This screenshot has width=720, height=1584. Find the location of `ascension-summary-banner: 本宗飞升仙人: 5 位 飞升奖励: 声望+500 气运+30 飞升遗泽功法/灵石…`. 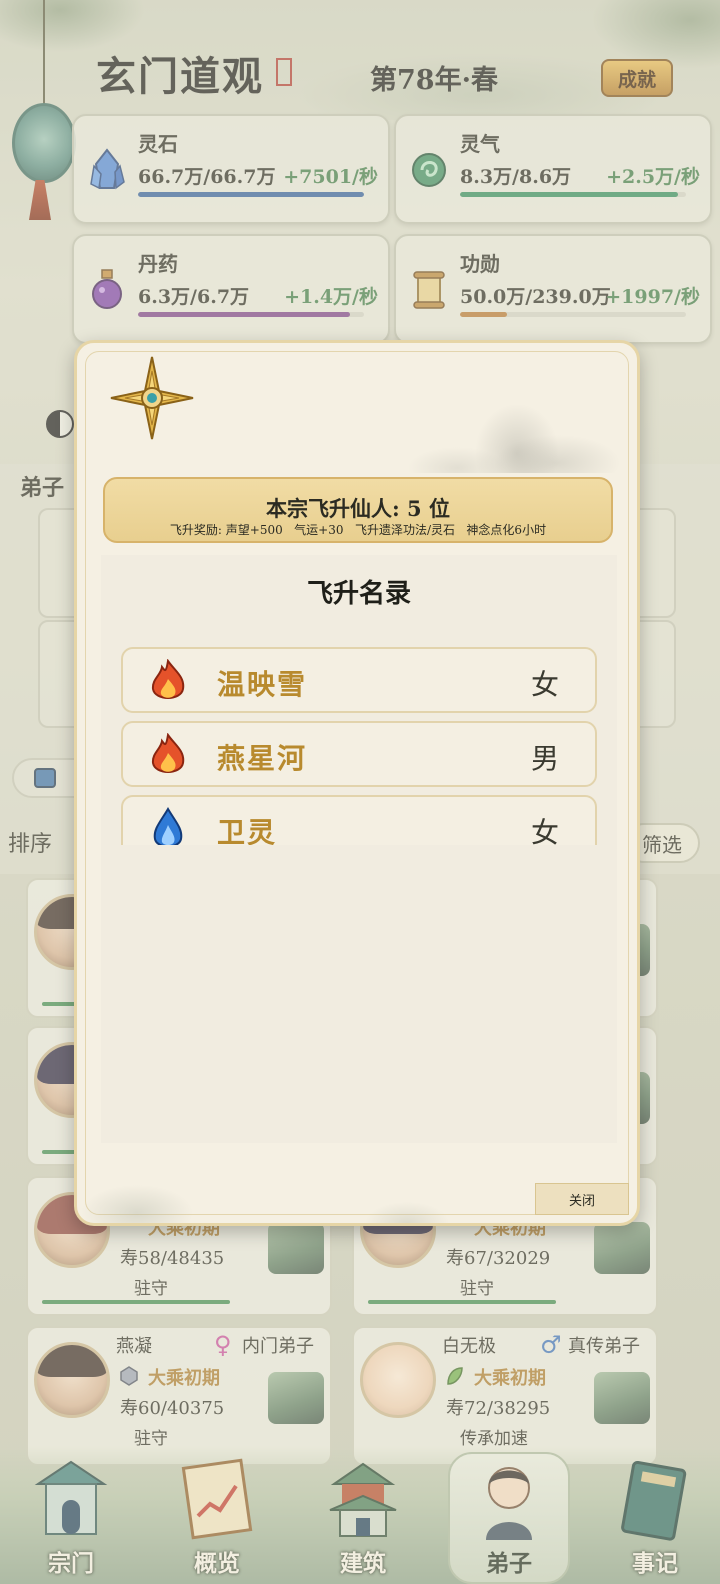

ascension-summary-banner: 本宗飞升仙人: 5 位 飞升奖励: 声望+500 气运+30 飞升遗泽功法/灵石… is located at coordinates (358, 510).